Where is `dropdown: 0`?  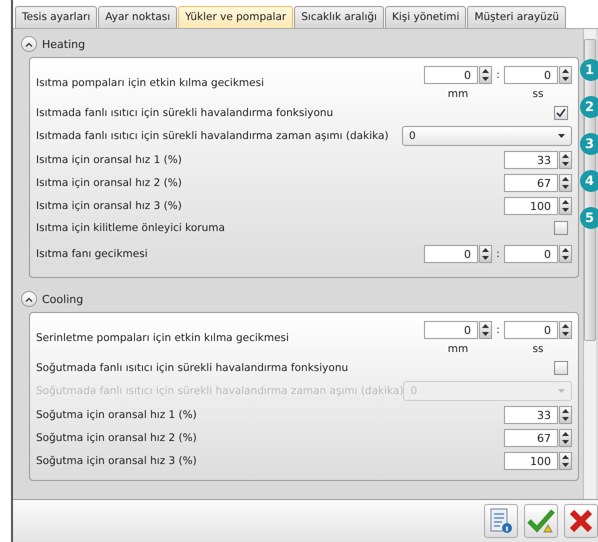 dropdown: 0 is located at coordinates (487, 136).